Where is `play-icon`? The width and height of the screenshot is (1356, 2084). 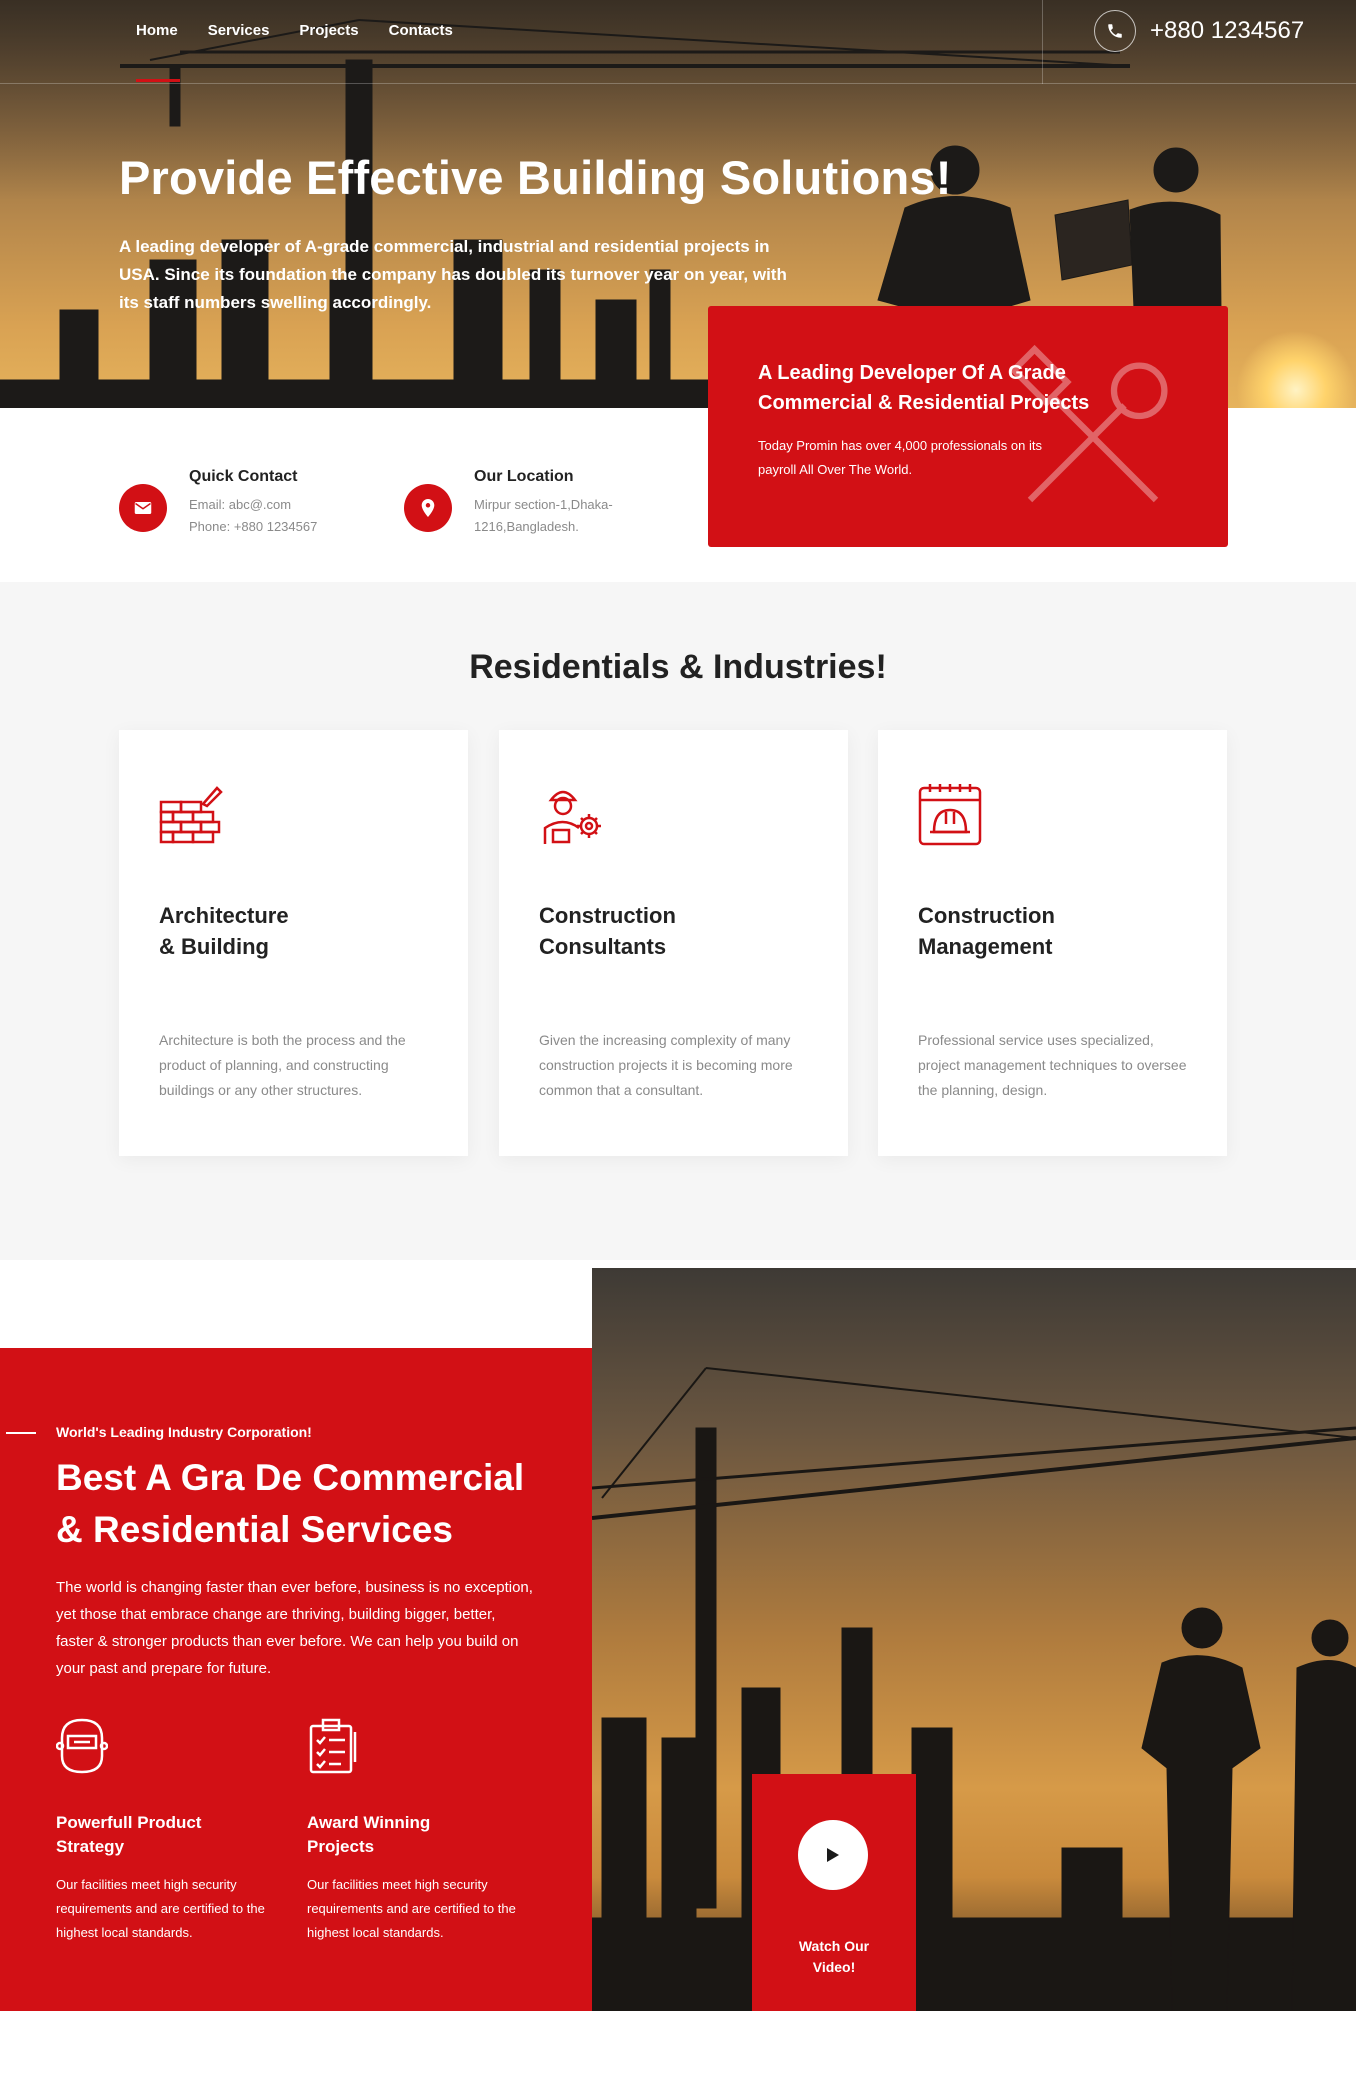
play-icon is located at coordinates (833, 1855).